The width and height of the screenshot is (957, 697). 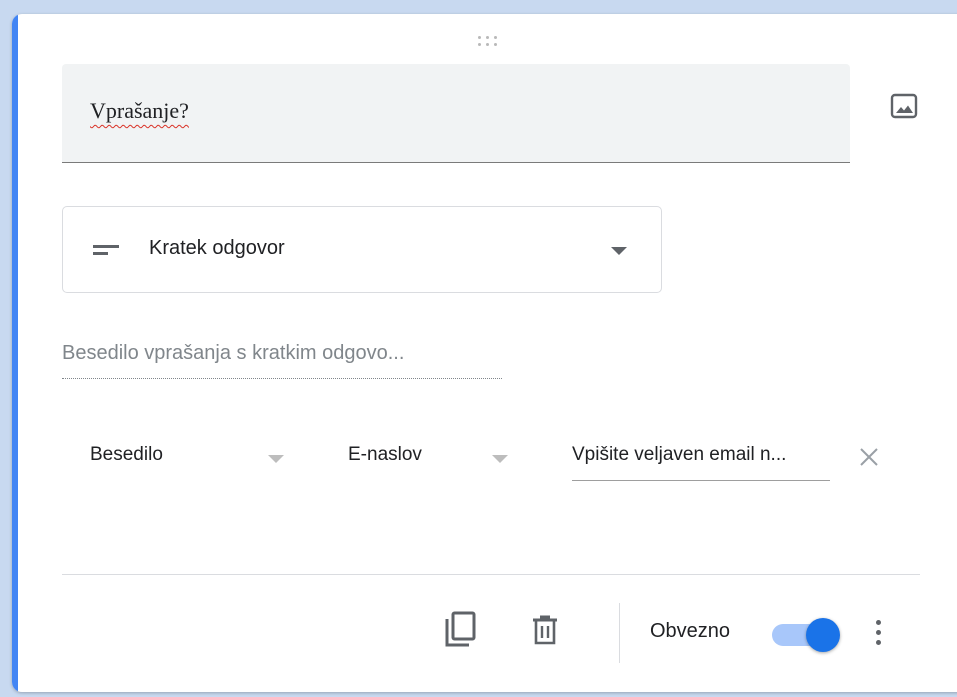 I want to click on footer-divider-line, so click(x=491, y=574).